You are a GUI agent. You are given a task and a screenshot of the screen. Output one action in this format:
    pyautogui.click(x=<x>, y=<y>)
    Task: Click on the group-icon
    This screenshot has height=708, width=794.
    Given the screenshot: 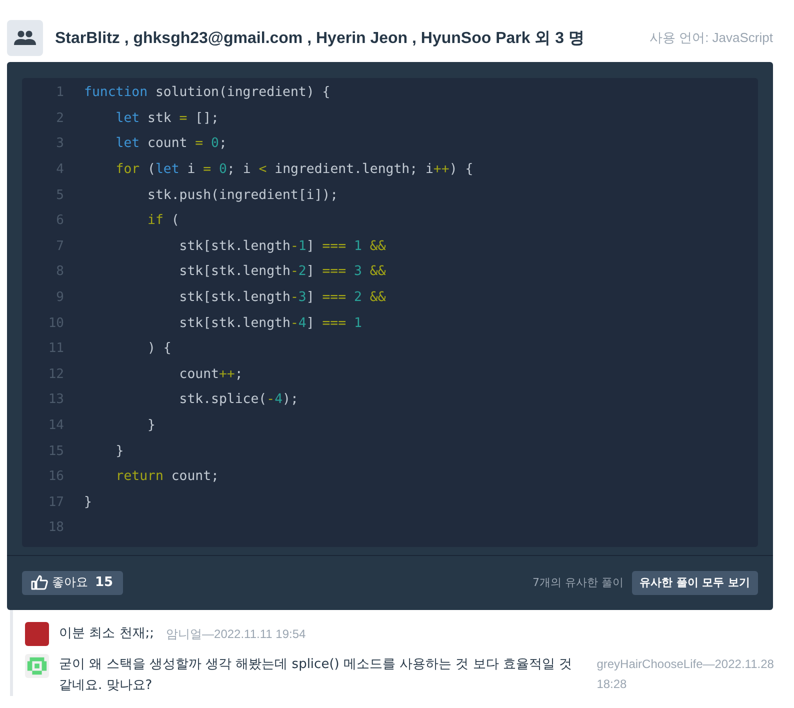 What is the action you would take?
    pyautogui.click(x=25, y=38)
    